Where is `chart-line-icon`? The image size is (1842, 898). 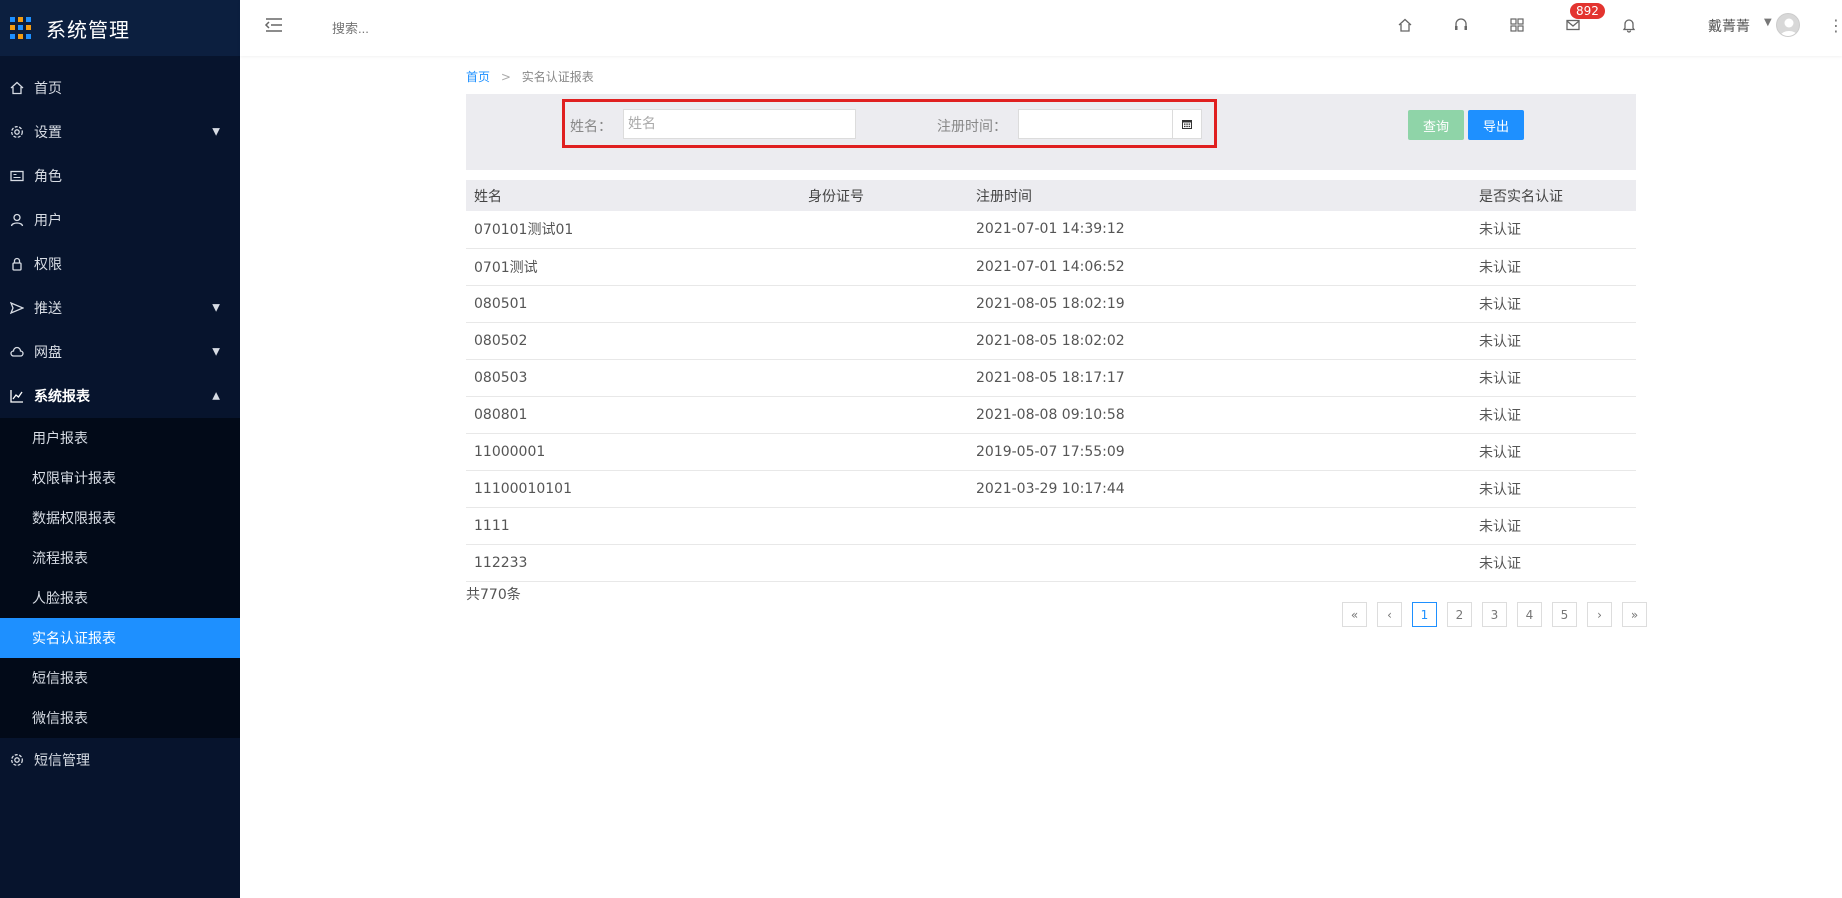 chart-line-icon is located at coordinates (17, 396).